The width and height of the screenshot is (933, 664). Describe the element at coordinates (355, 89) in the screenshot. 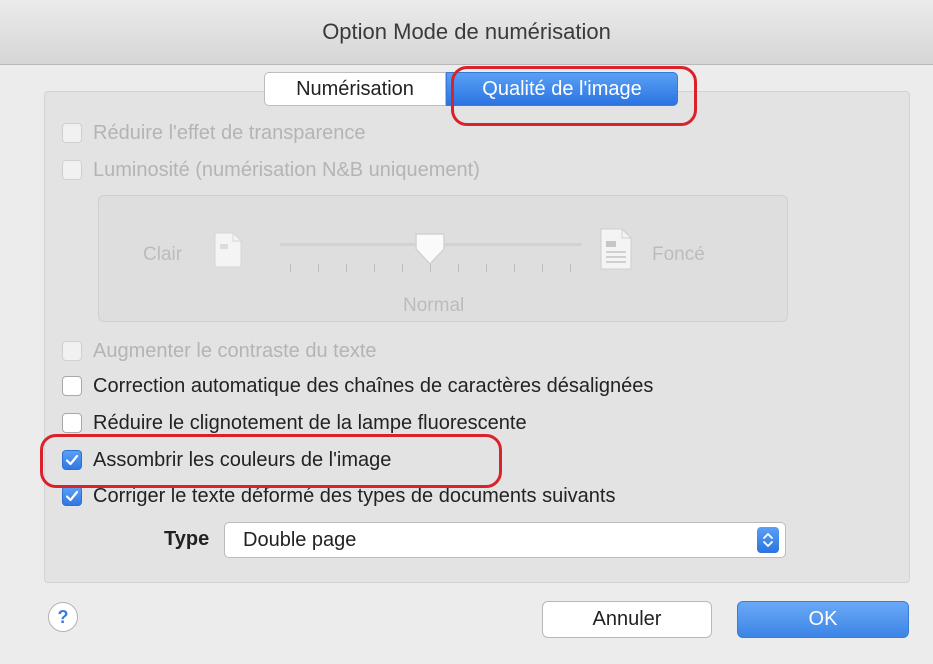

I see `tab-numerisation: Numérisation` at that location.